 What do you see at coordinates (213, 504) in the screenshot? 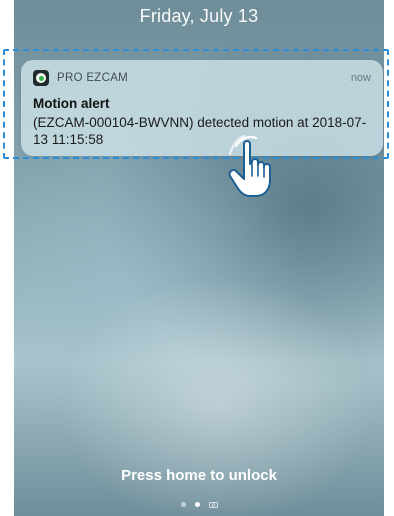
I see `camera-icon` at bounding box center [213, 504].